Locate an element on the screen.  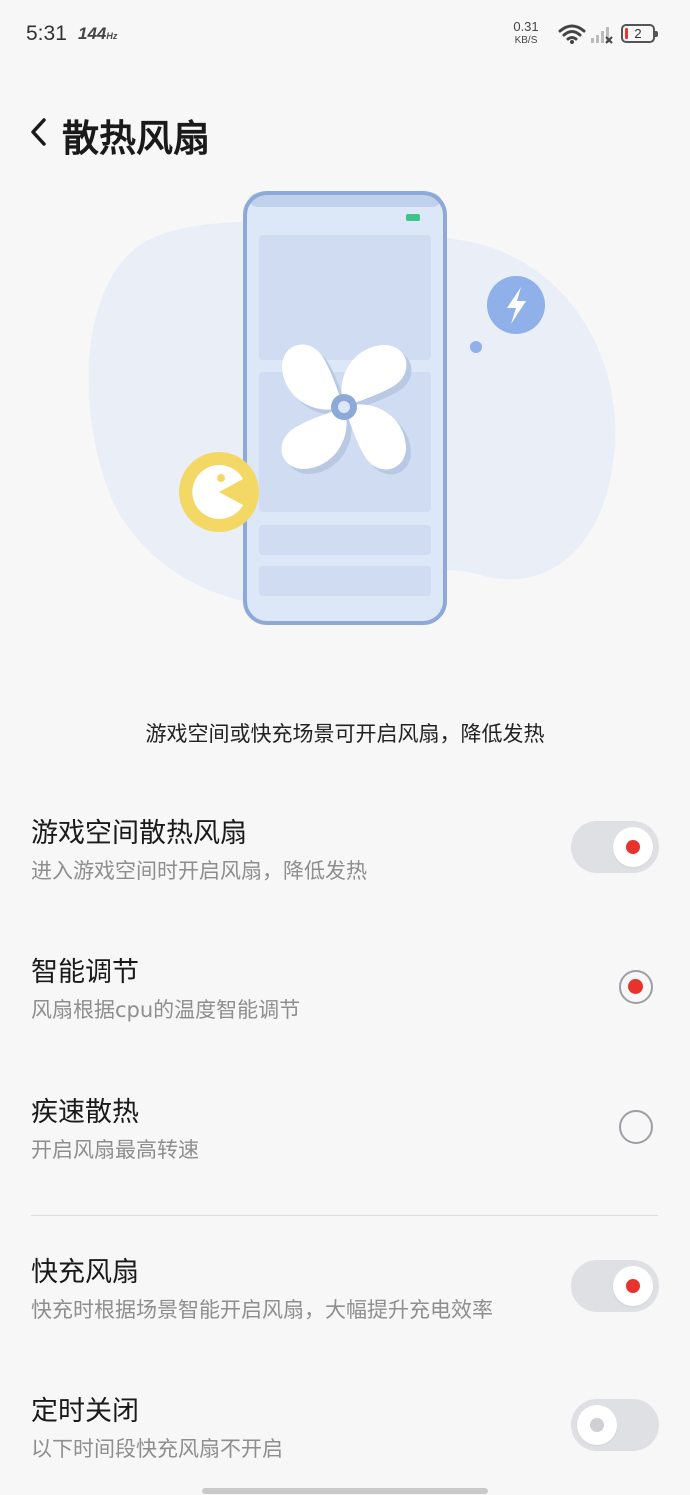
status-time: 5:31 is located at coordinates (46, 33).